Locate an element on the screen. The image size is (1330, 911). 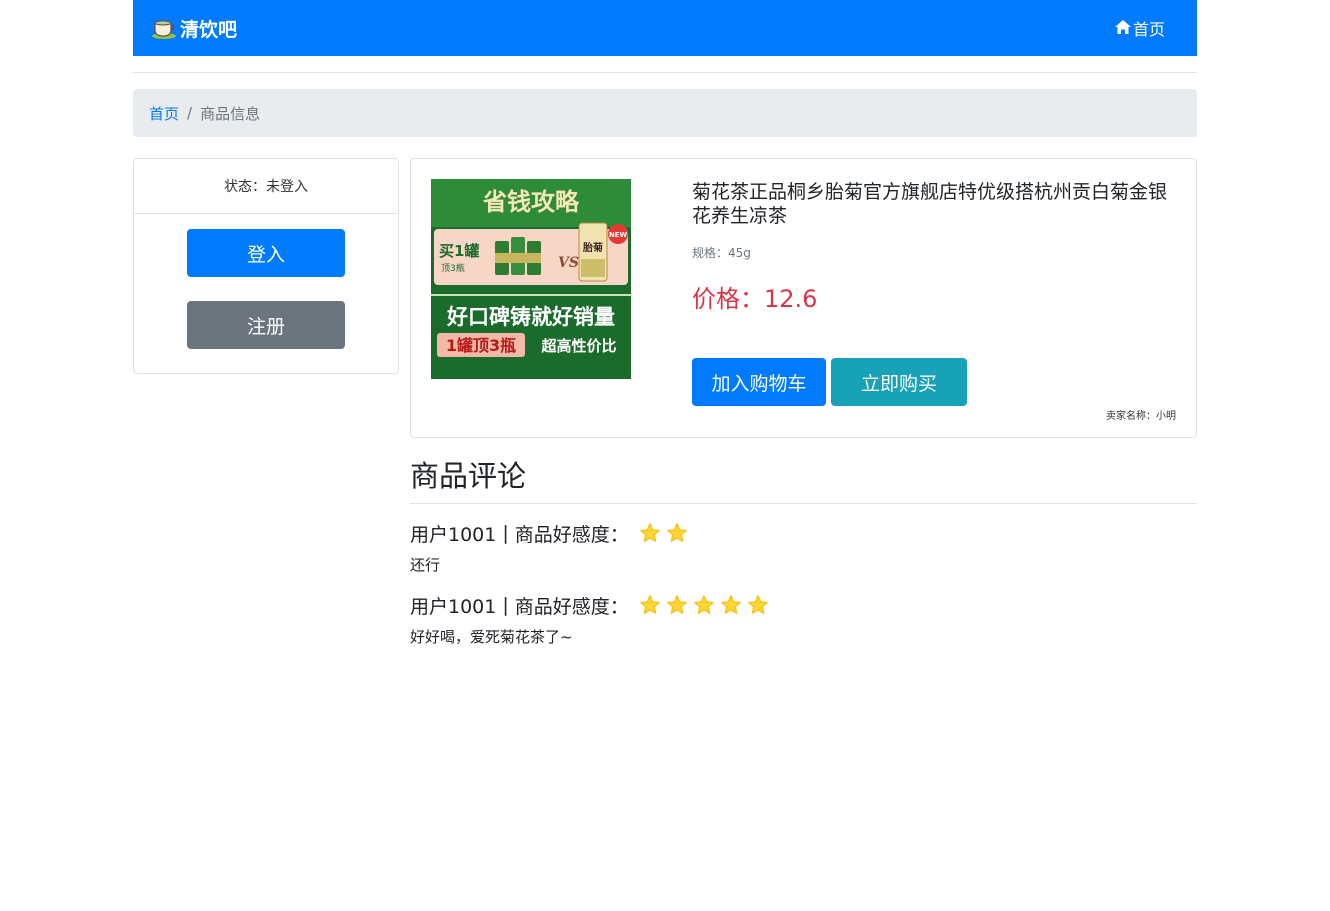
review-text: 还行 is located at coordinates (425, 565).